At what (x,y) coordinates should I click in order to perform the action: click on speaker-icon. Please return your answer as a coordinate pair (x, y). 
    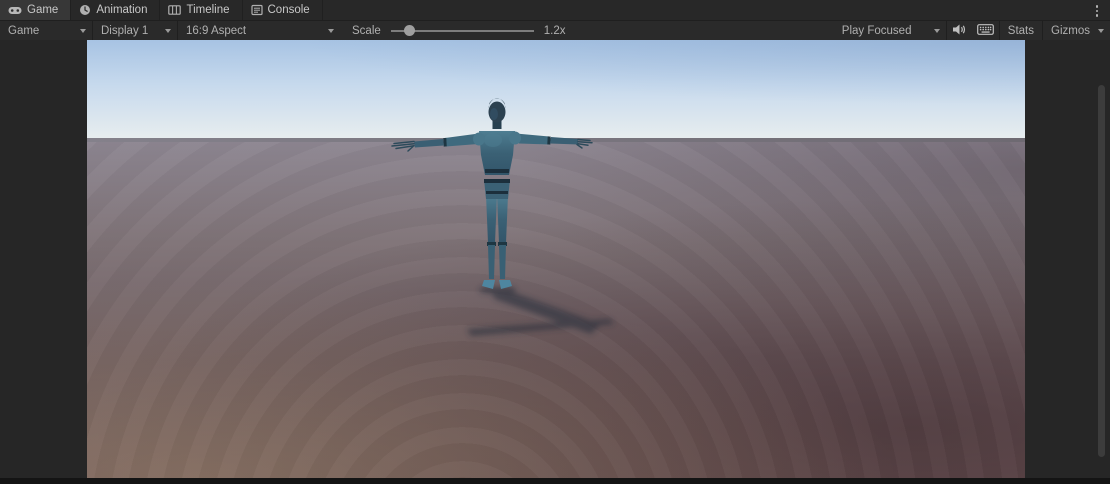
    Looking at the image, I should click on (959, 31).